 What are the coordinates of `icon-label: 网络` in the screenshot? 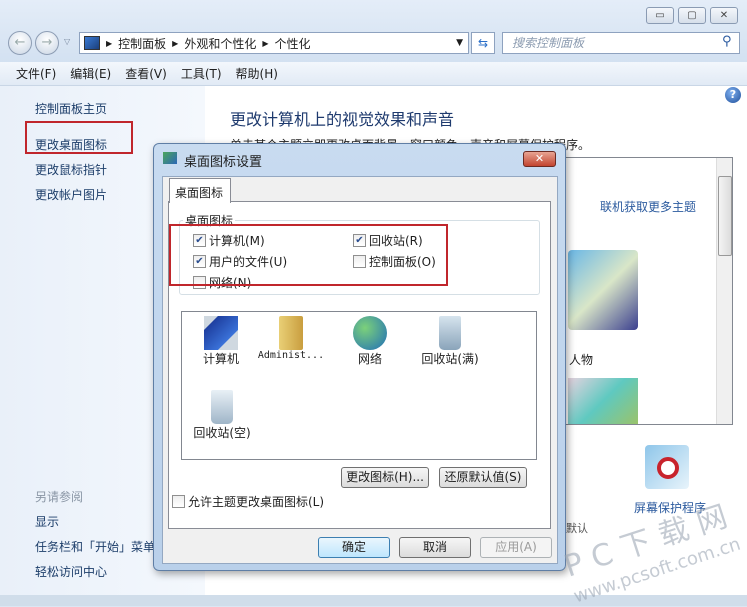 It's located at (369, 359).